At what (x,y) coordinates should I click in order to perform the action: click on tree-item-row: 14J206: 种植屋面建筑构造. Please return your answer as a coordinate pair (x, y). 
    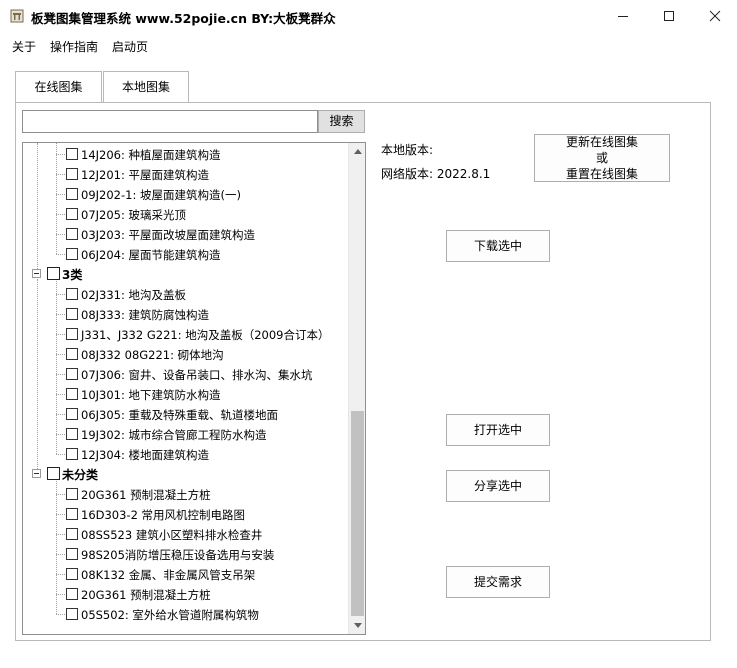
    Looking at the image, I should click on (185, 154).